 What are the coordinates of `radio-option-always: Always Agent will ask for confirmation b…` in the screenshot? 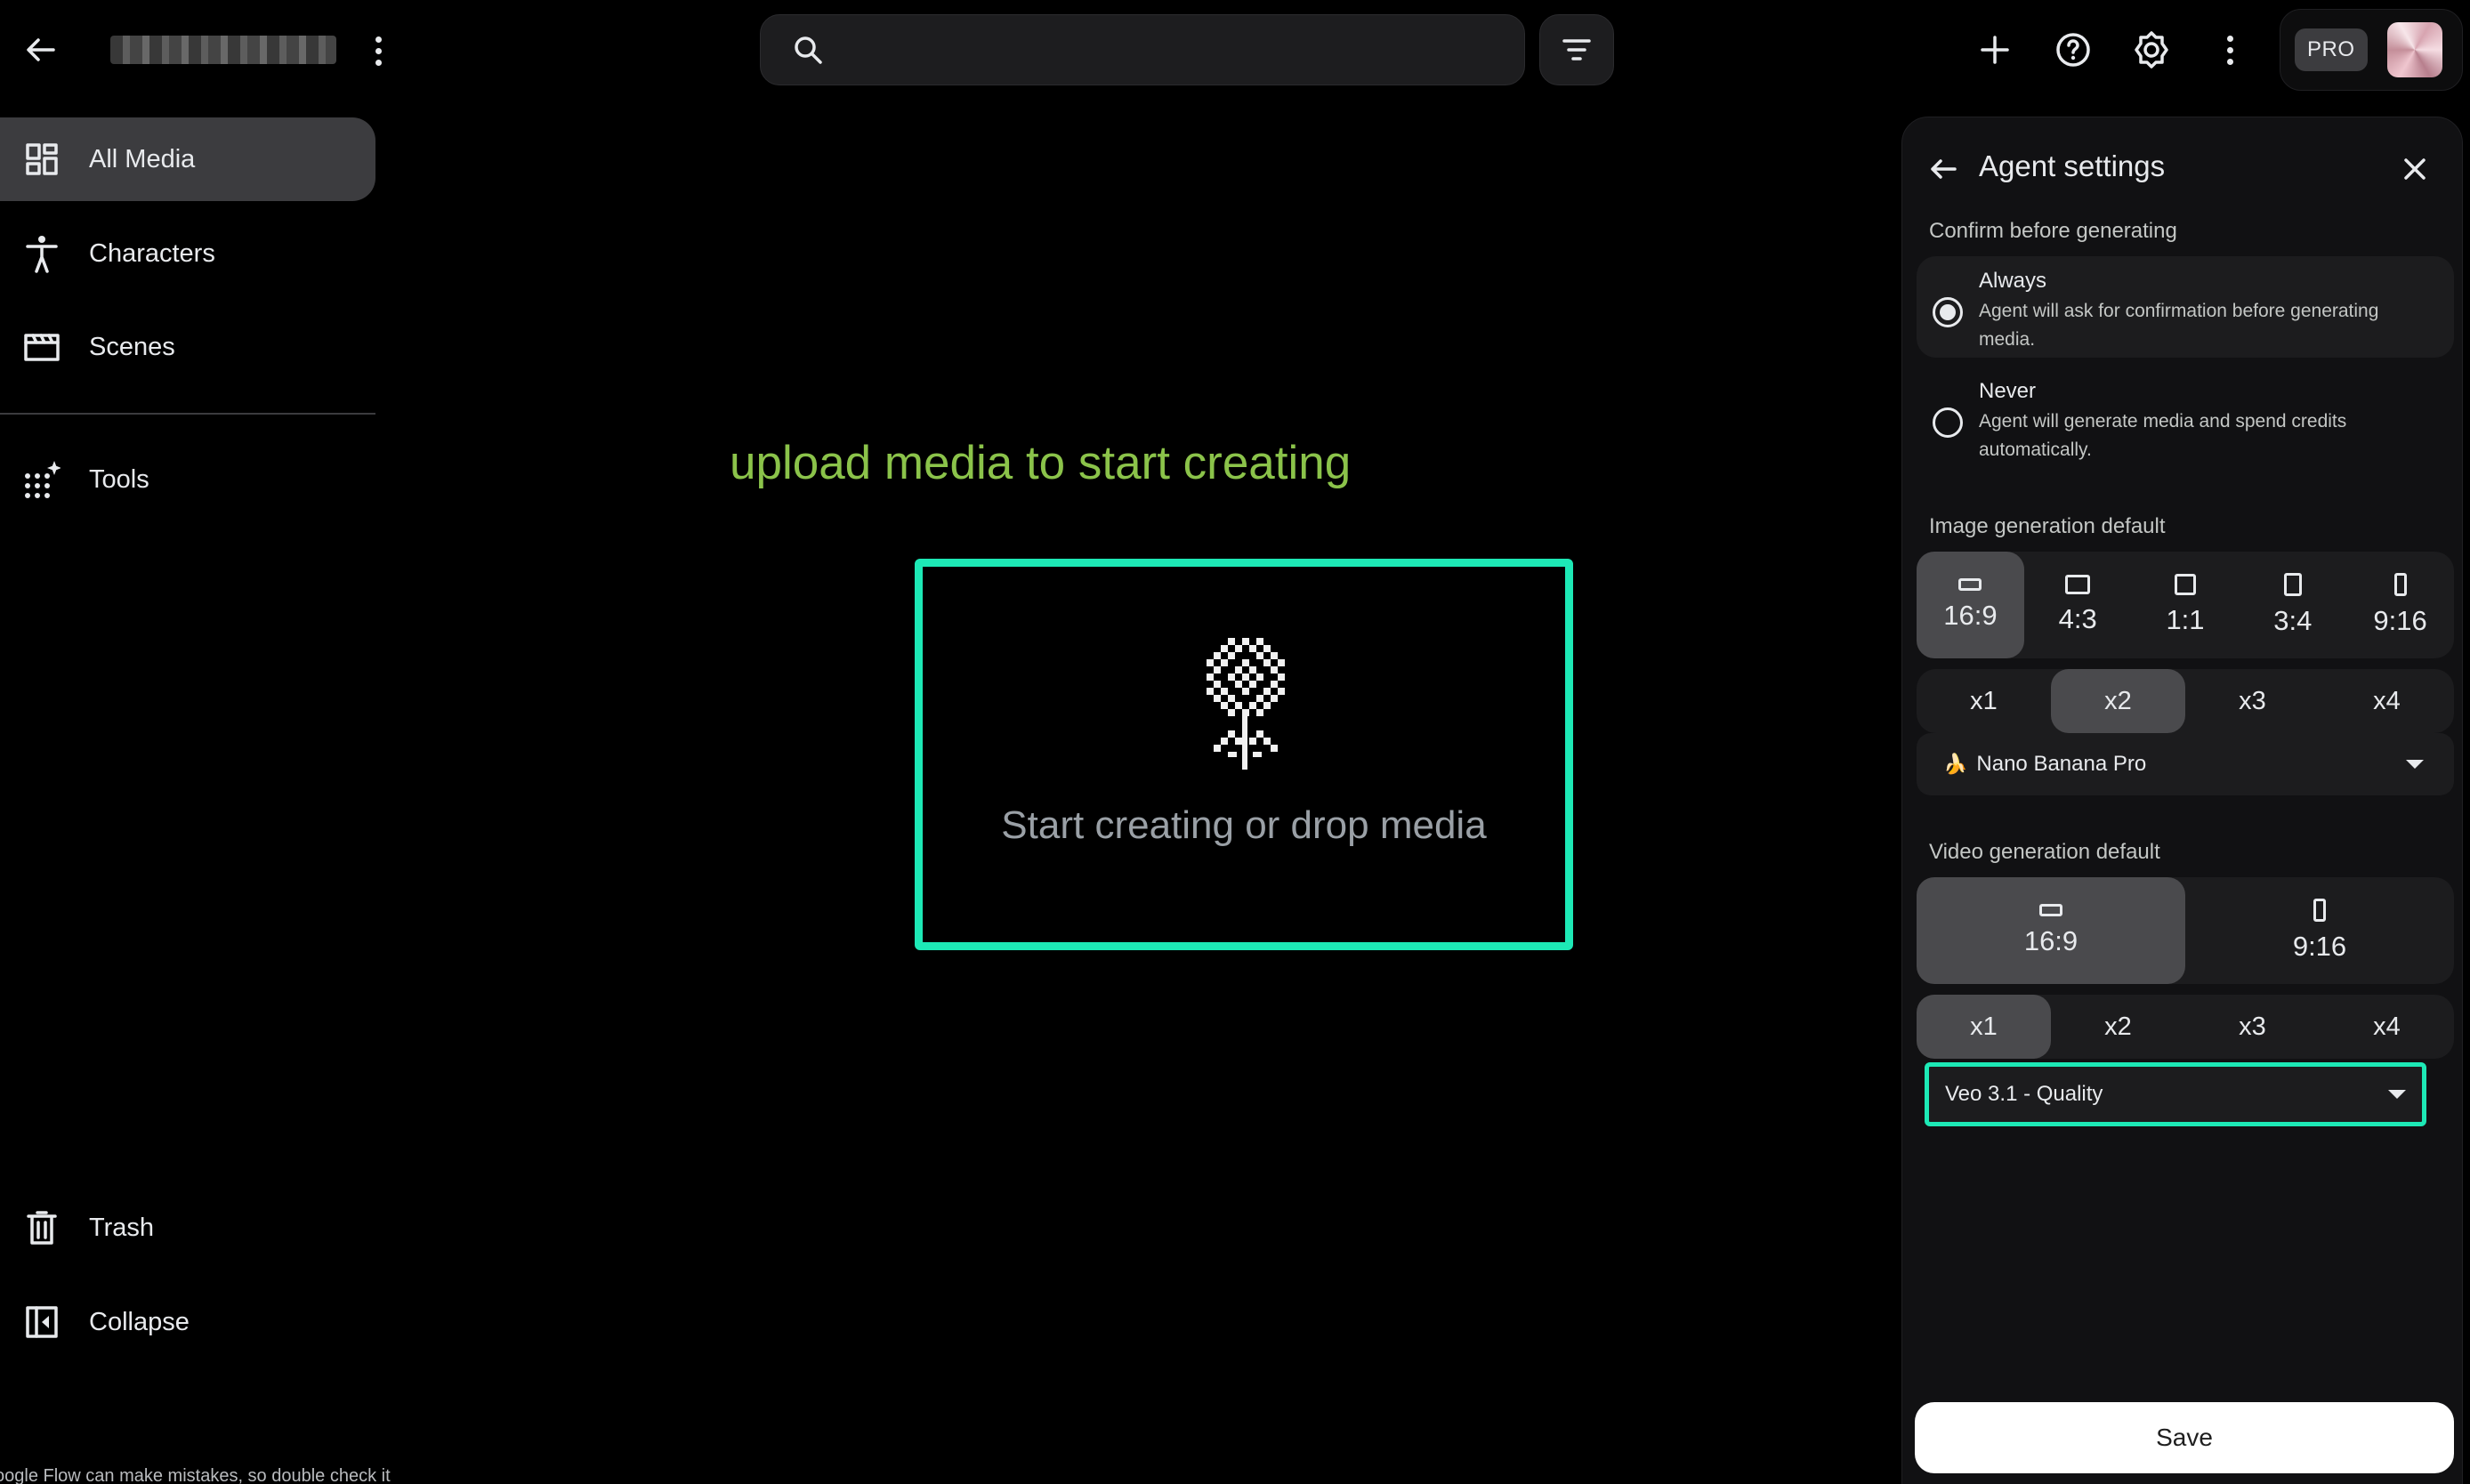 It's located at (2185, 307).